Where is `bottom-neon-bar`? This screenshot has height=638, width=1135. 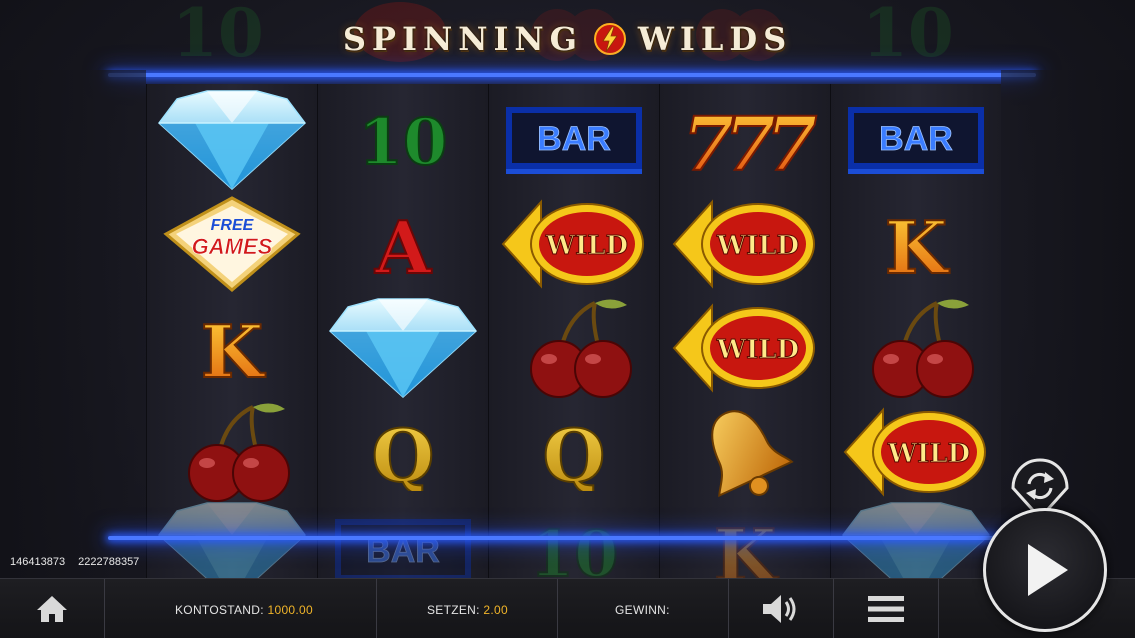 bottom-neon-bar is located at coordinates (572, 538).